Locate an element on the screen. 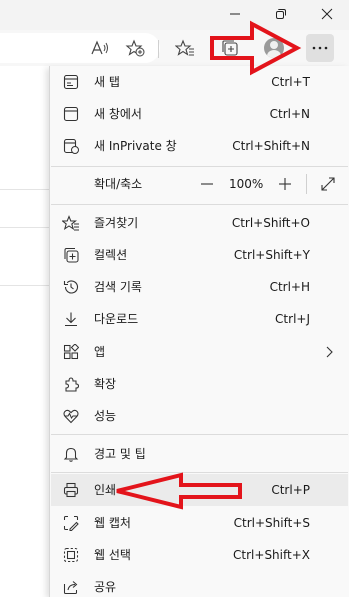 Image resolution: width=349 pixels, height=597 pixels. menu-item-label: 웹 캡처 is located at coordinates (112, 523).